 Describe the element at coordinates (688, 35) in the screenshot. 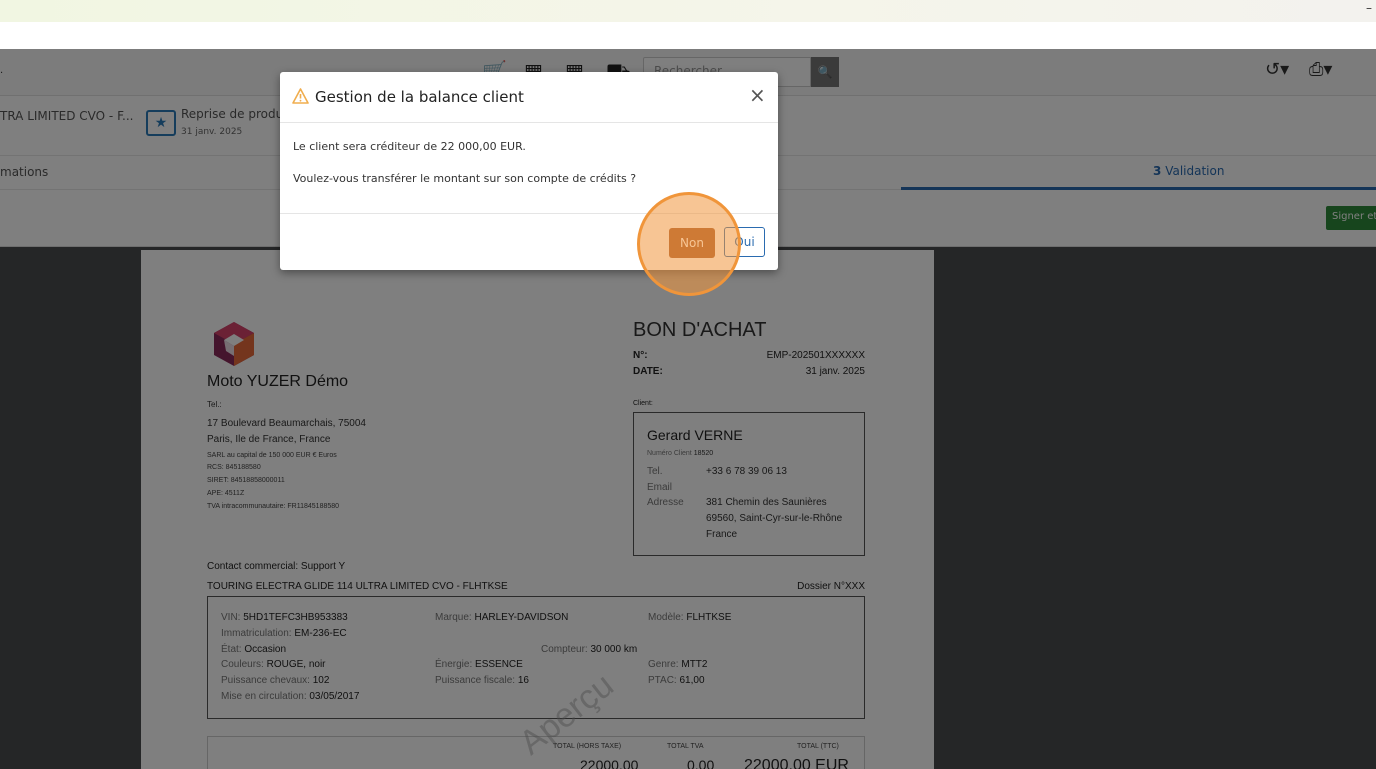

I see `browser-band` at that location.